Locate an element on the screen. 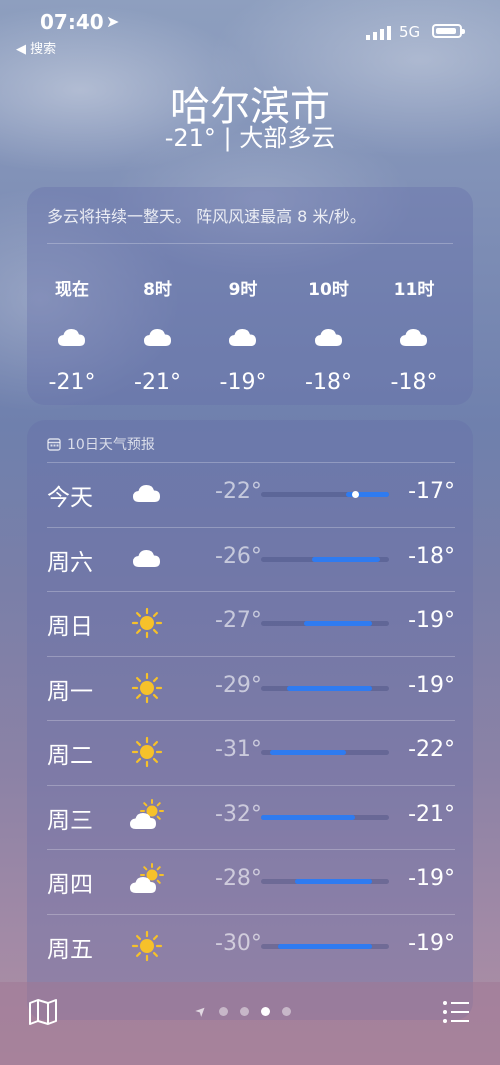 This screenshot has height=1065, width=500. list-icon is located at coordinates (456, 1012).